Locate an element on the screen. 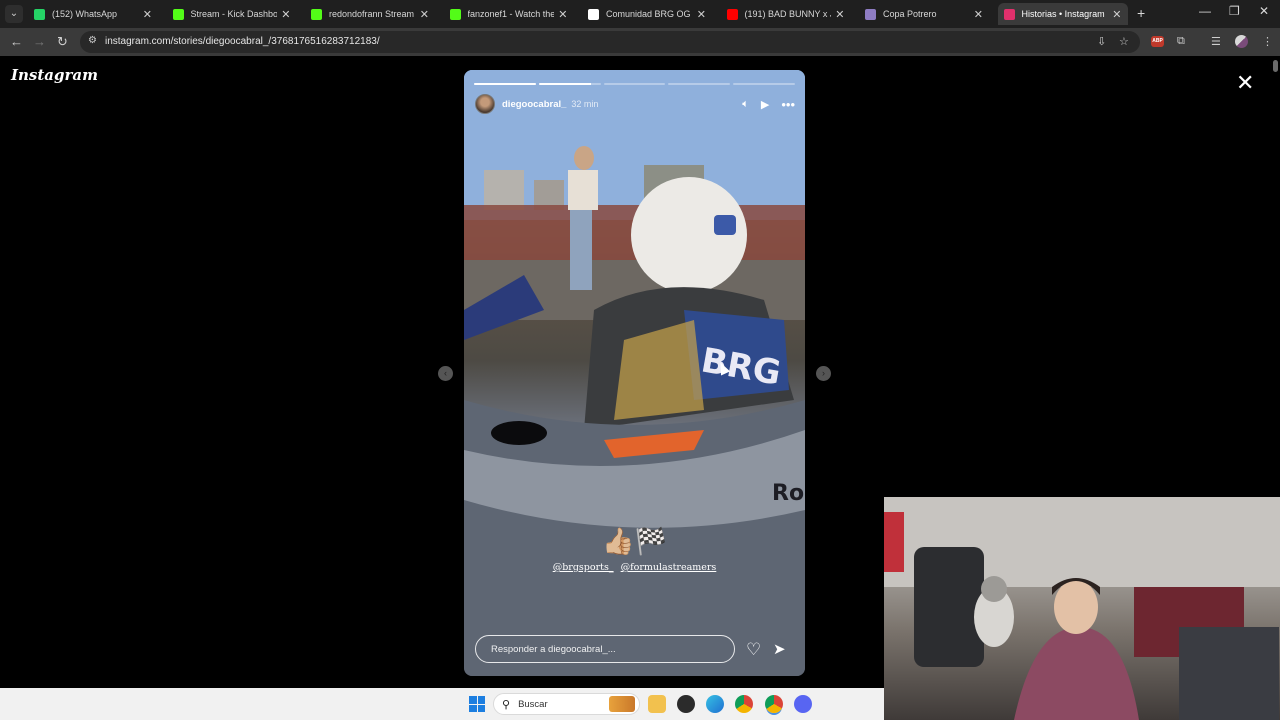 Image resolution: width=1280 pixels, height=720 pixels. edge-icon is located at coordinates (715, 704).